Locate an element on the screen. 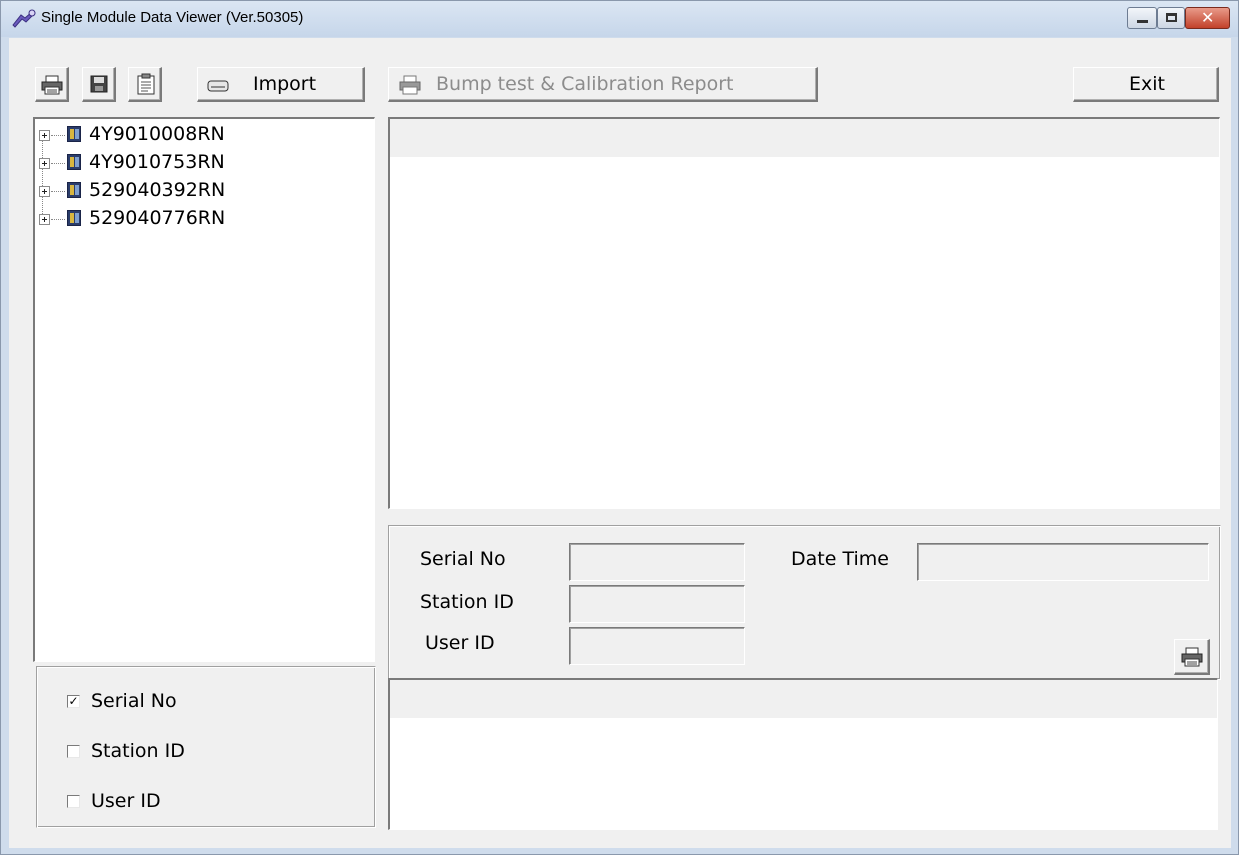  checkbox-label: Serial No is located at coordinates (134, 701).